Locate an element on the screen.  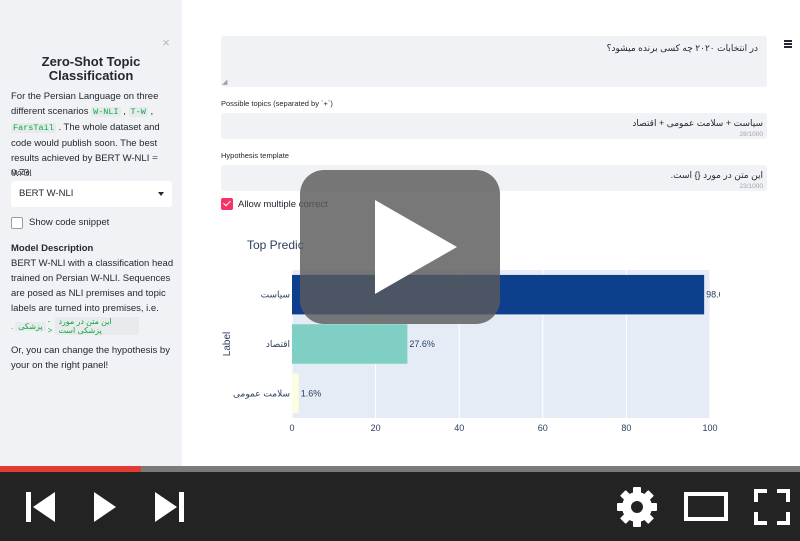
code-farstail: FarsTail is located at coordinates (33, 128).